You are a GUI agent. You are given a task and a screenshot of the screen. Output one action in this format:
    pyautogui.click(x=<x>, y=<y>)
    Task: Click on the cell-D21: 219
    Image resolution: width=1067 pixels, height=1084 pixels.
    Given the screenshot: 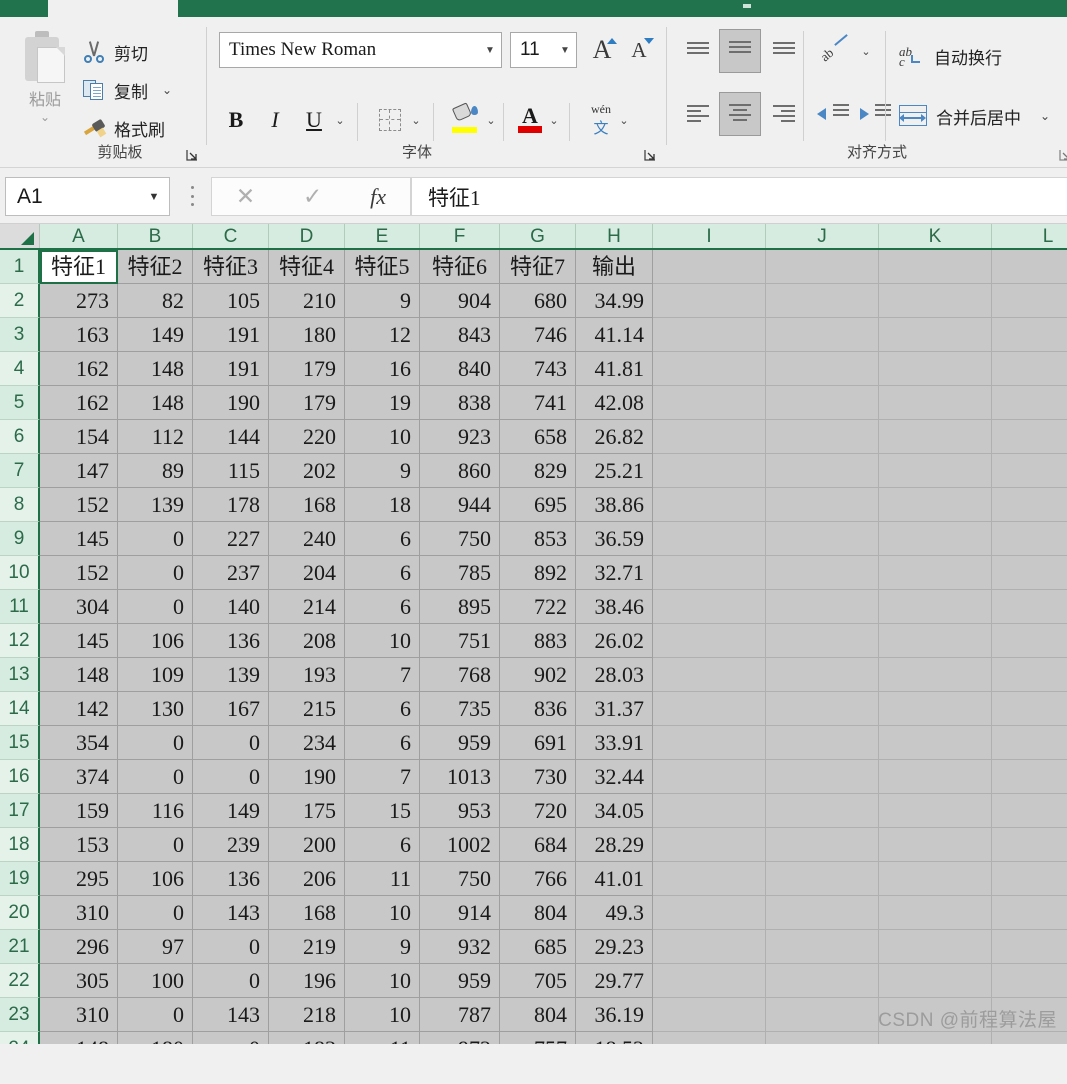 What is the action you would take?
    pyautogui.click(x=307, y=947)
    